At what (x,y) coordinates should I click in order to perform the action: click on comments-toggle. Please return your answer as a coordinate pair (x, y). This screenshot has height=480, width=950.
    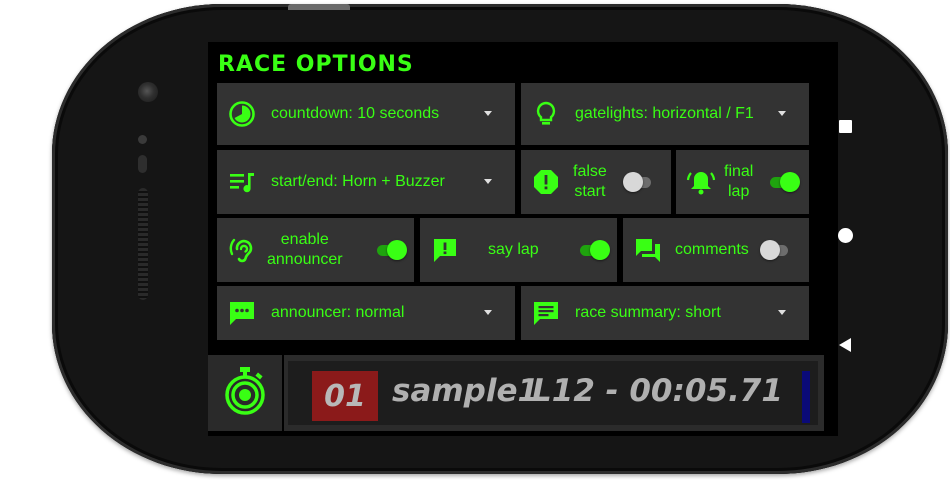
    Looking at the image, I should click on (775, 250).